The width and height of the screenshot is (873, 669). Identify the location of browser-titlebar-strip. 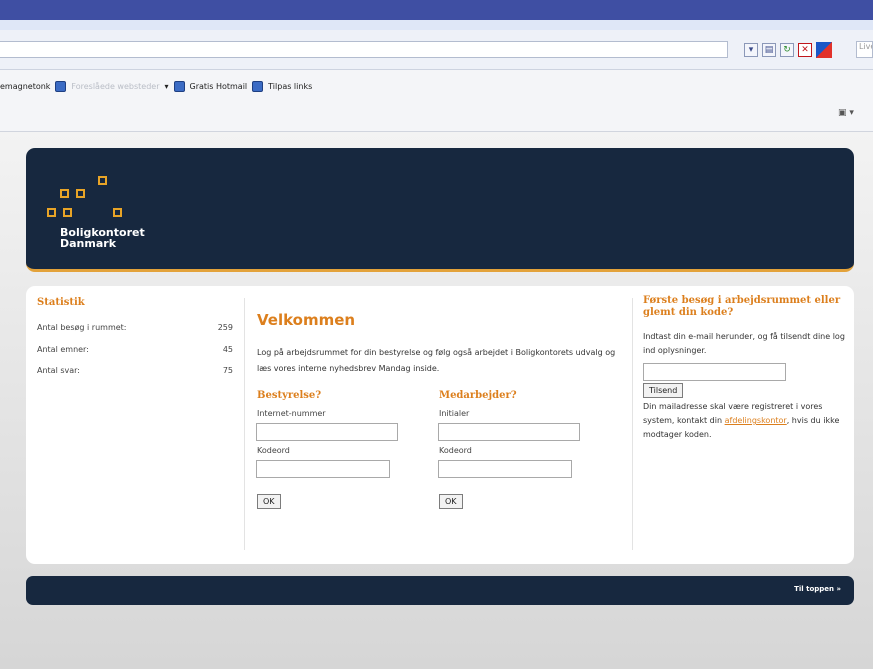
(436, 25).